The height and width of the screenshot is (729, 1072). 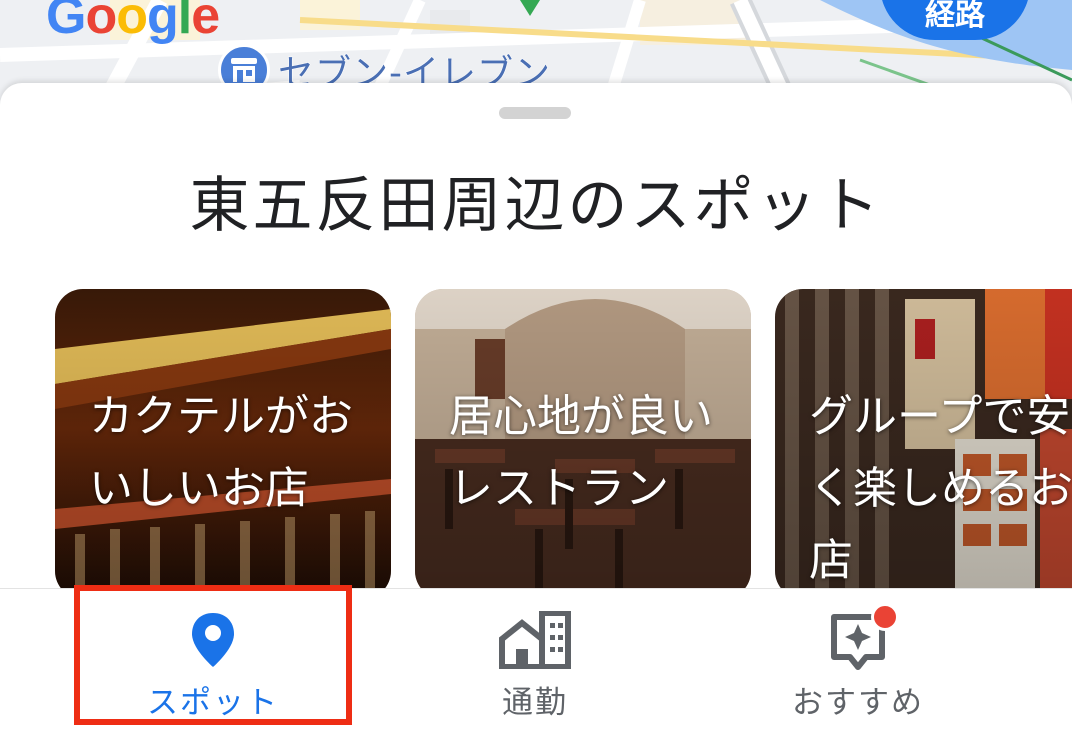 I want to click on google-logo: Google, so click(x=133, y=23).